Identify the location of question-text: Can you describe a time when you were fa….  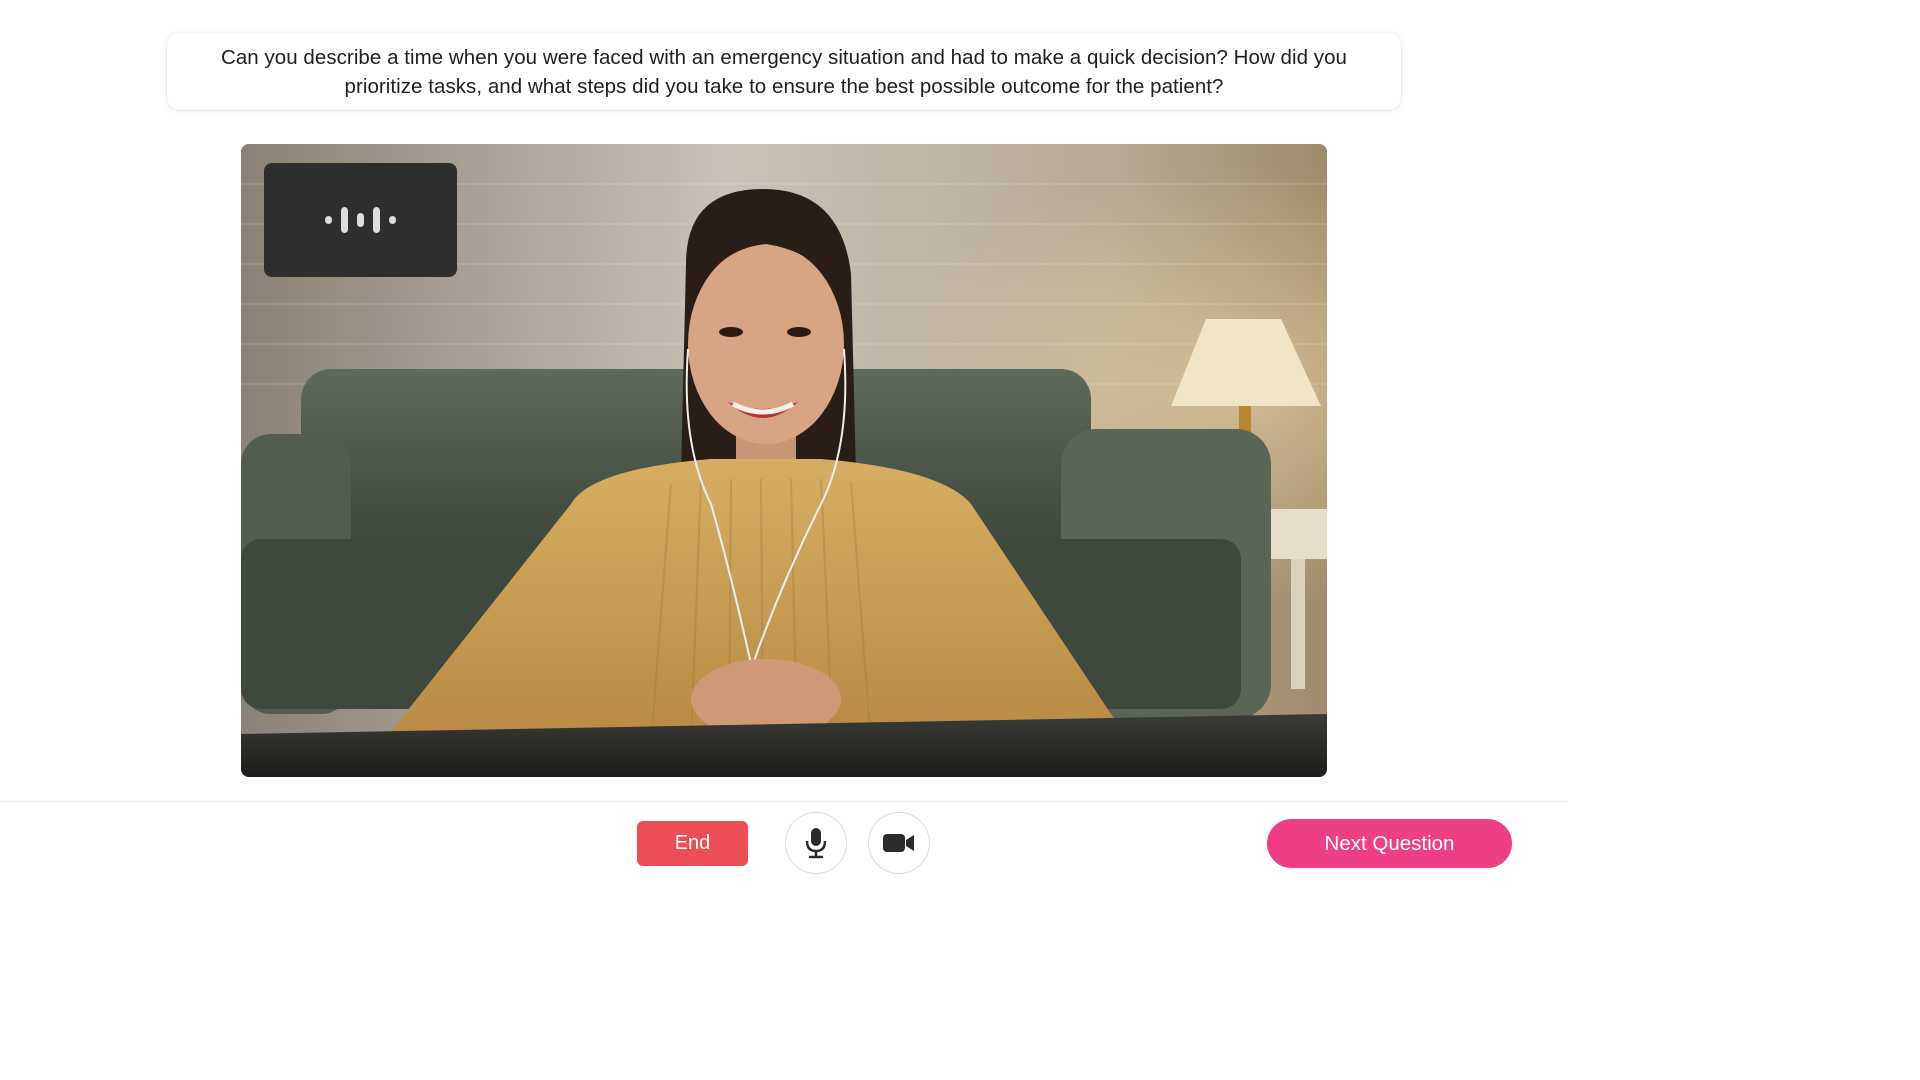
(783, 71).